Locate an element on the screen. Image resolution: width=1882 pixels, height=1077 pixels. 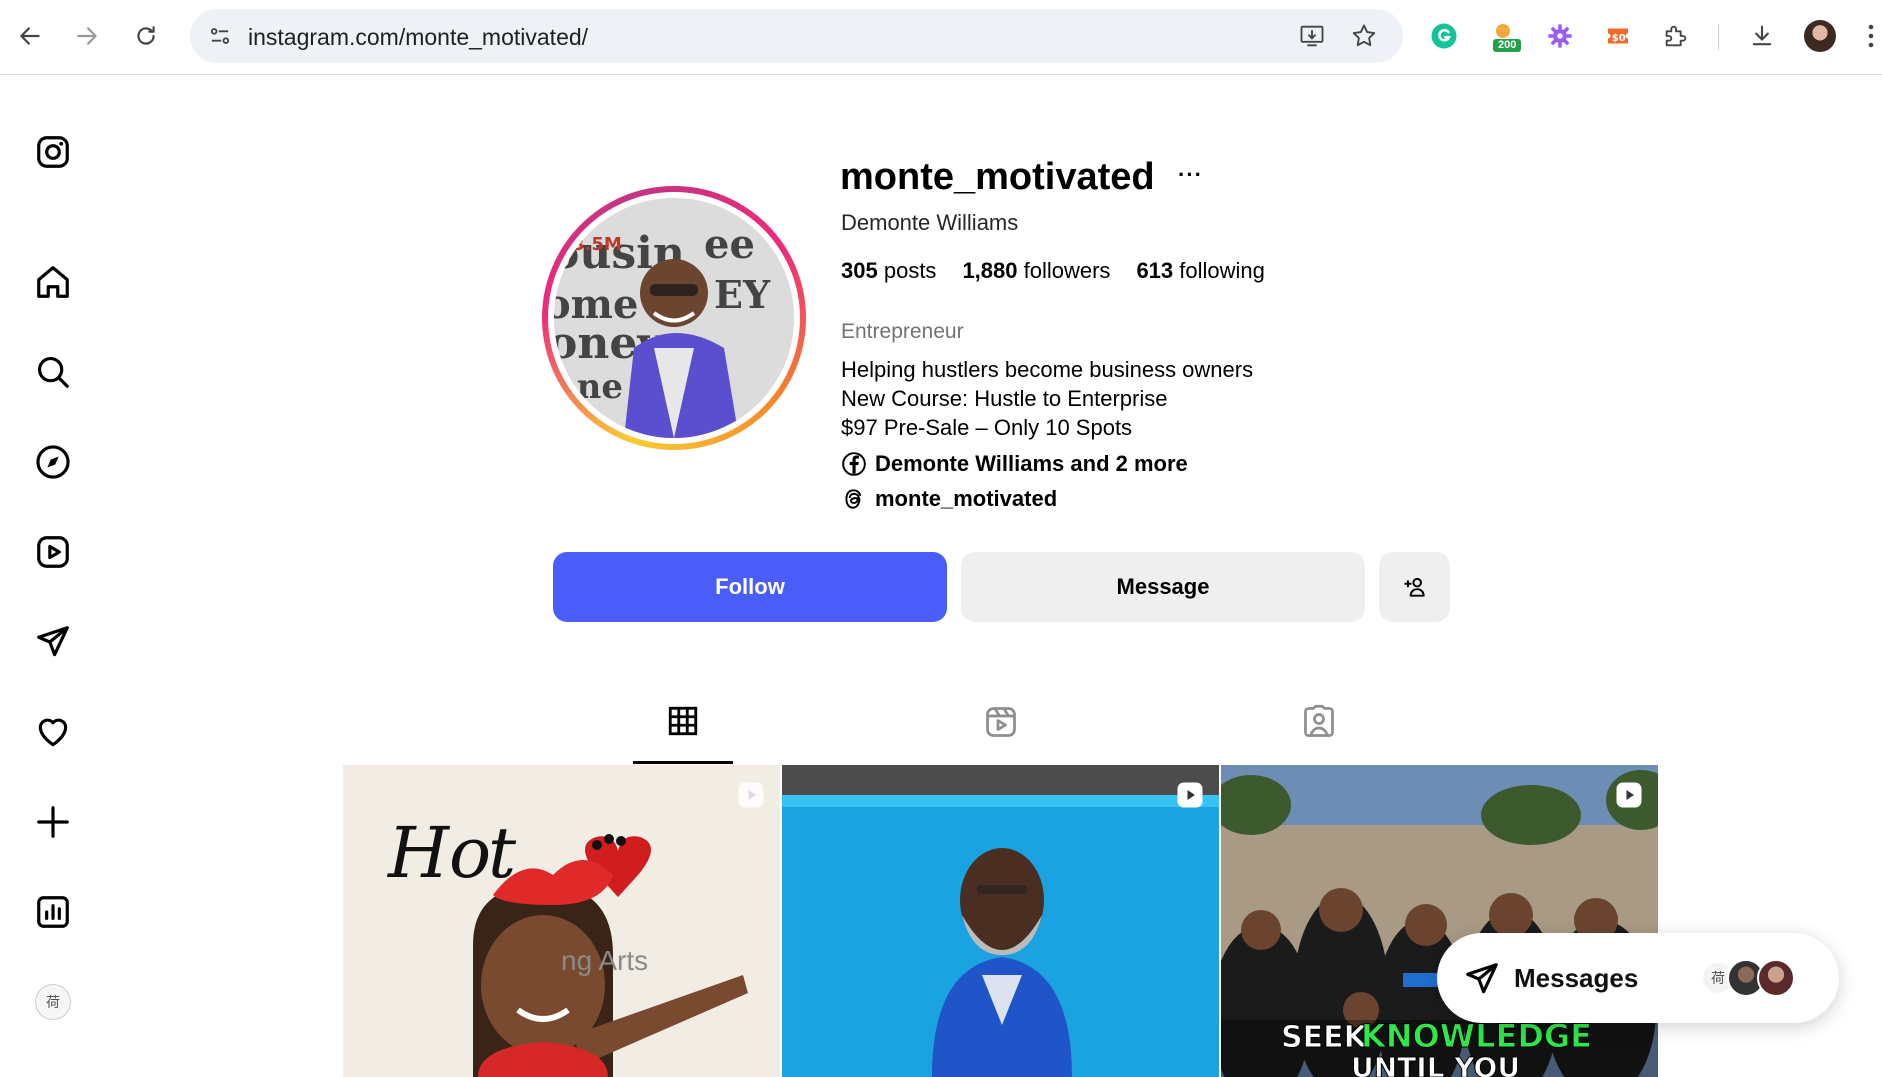
address-bar: instagram.com/monte_motivated/ is located at coordinates (796, 36).